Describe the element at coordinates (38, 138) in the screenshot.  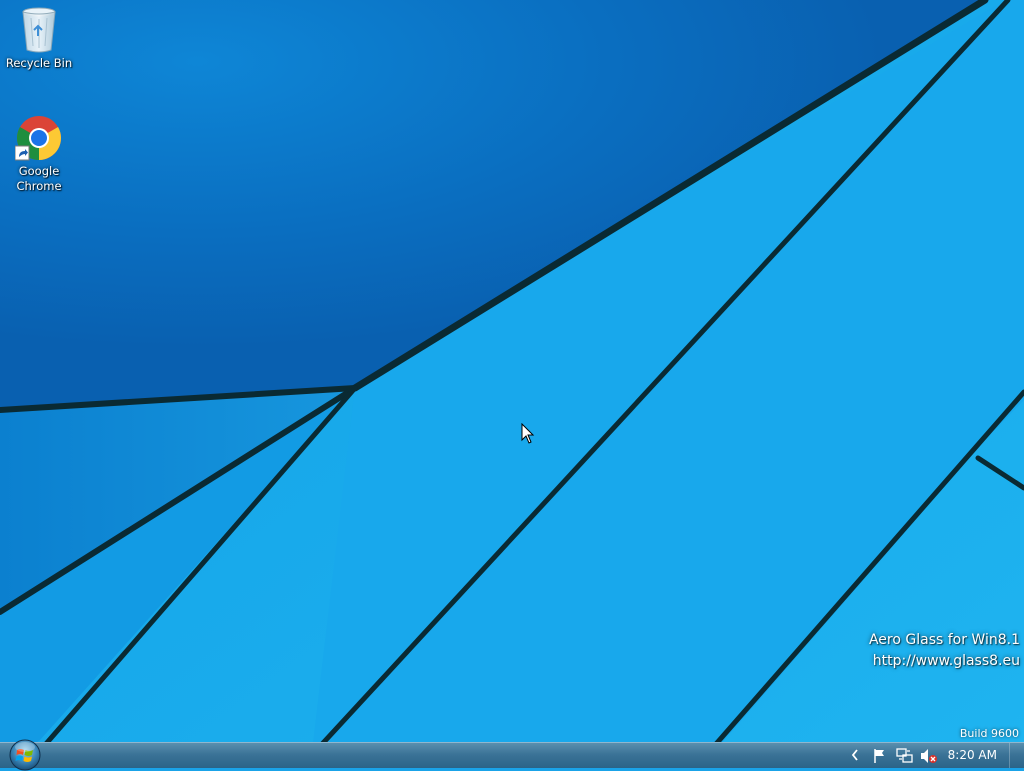
I see `chrome-icon` at that location.